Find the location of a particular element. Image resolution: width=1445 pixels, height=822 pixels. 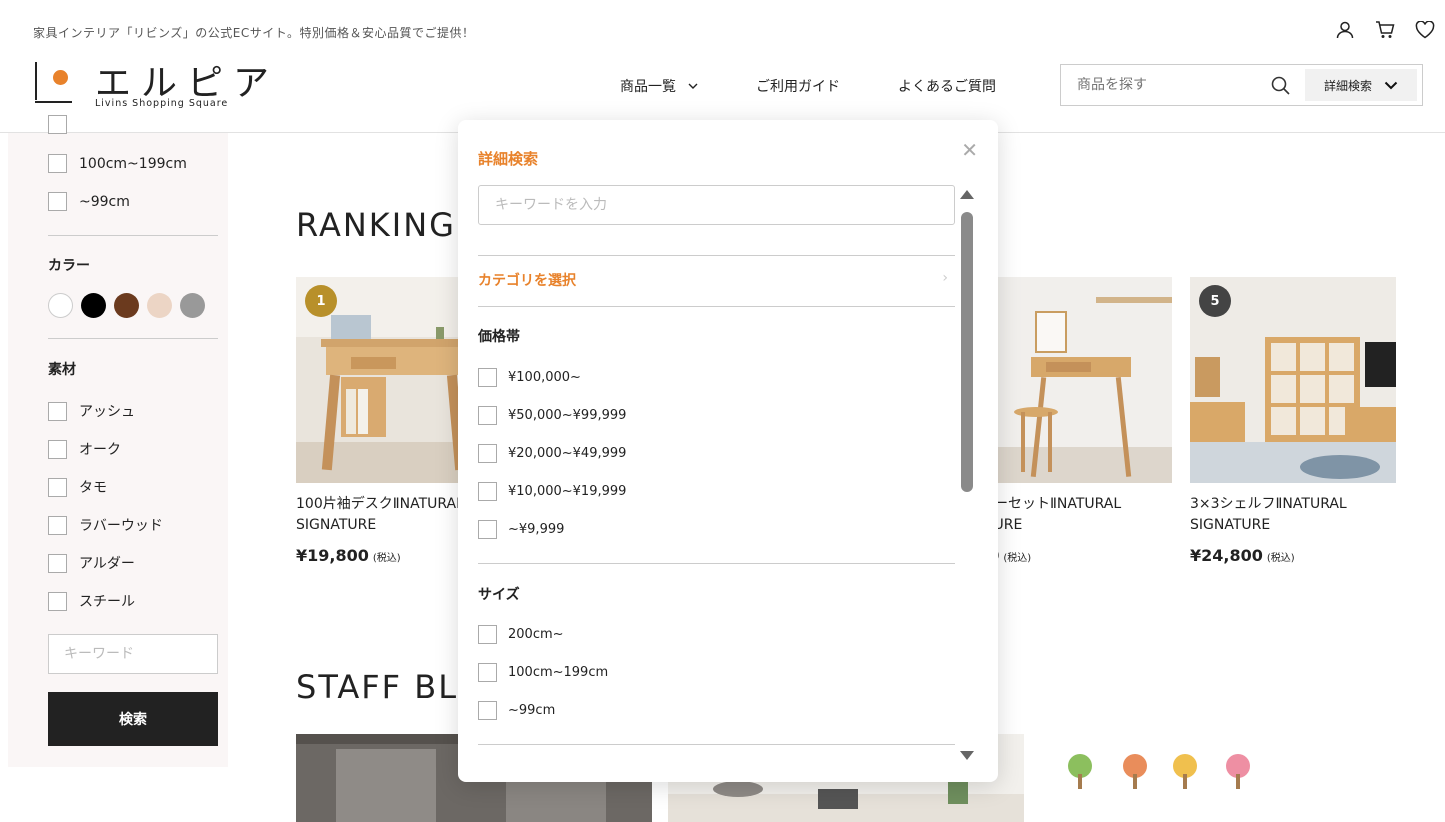

nav-products: 商品一覧 is located at coordinates (659, 86).